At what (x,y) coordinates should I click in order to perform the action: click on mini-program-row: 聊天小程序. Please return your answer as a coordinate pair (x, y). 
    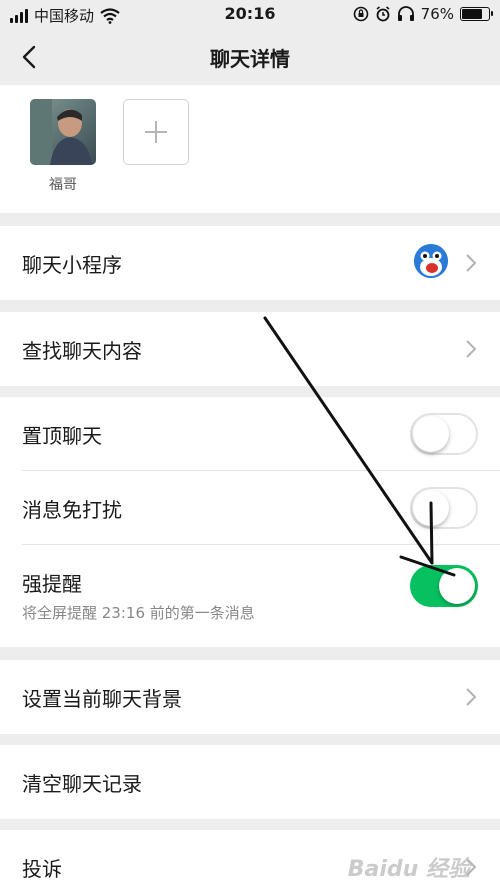
    Looking at the image, I should click on (250, 263).